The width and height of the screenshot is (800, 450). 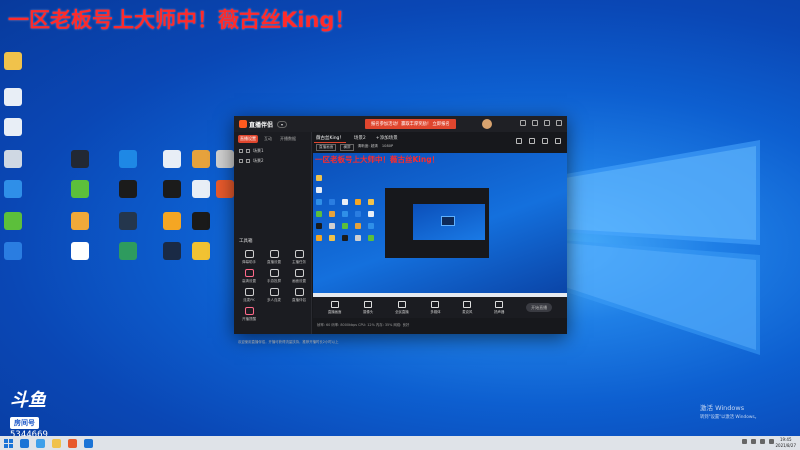 I want to click on quality-label: 清晰度: 超清, so click(x=368, y=147).